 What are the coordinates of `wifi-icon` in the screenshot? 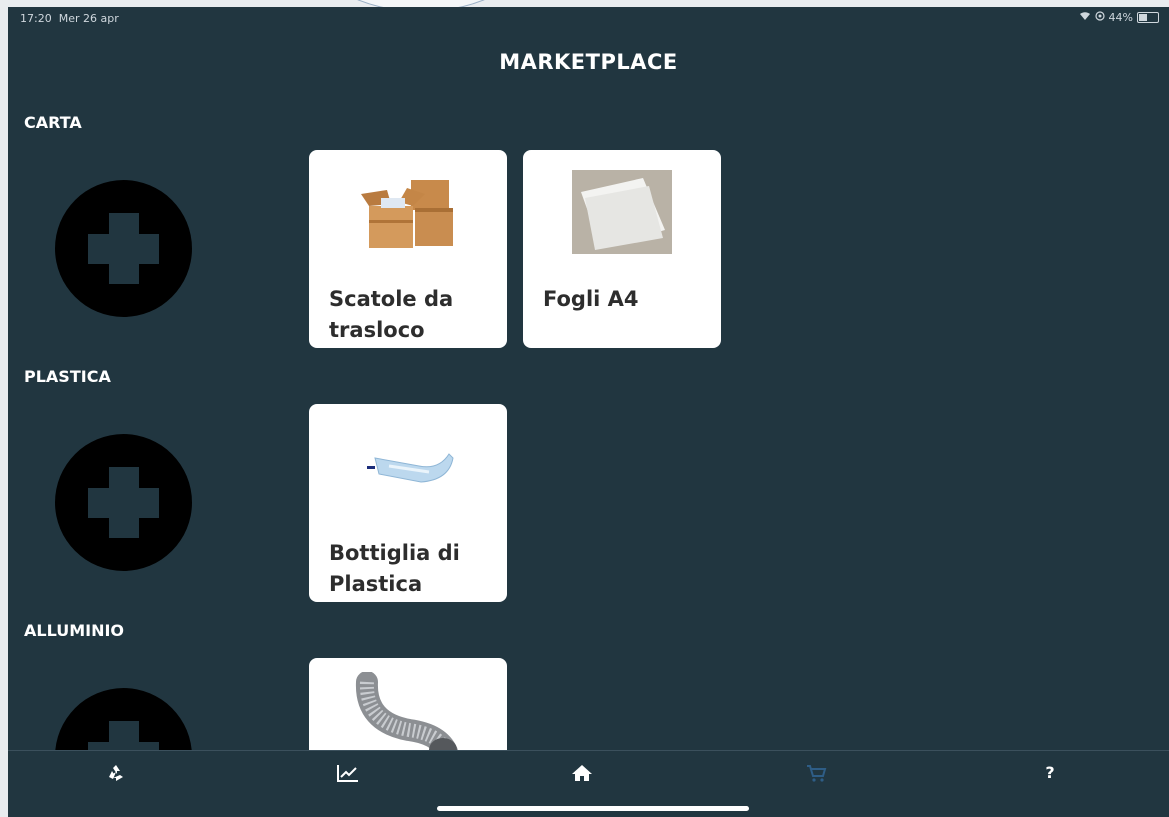 It's located at (1085, 17).